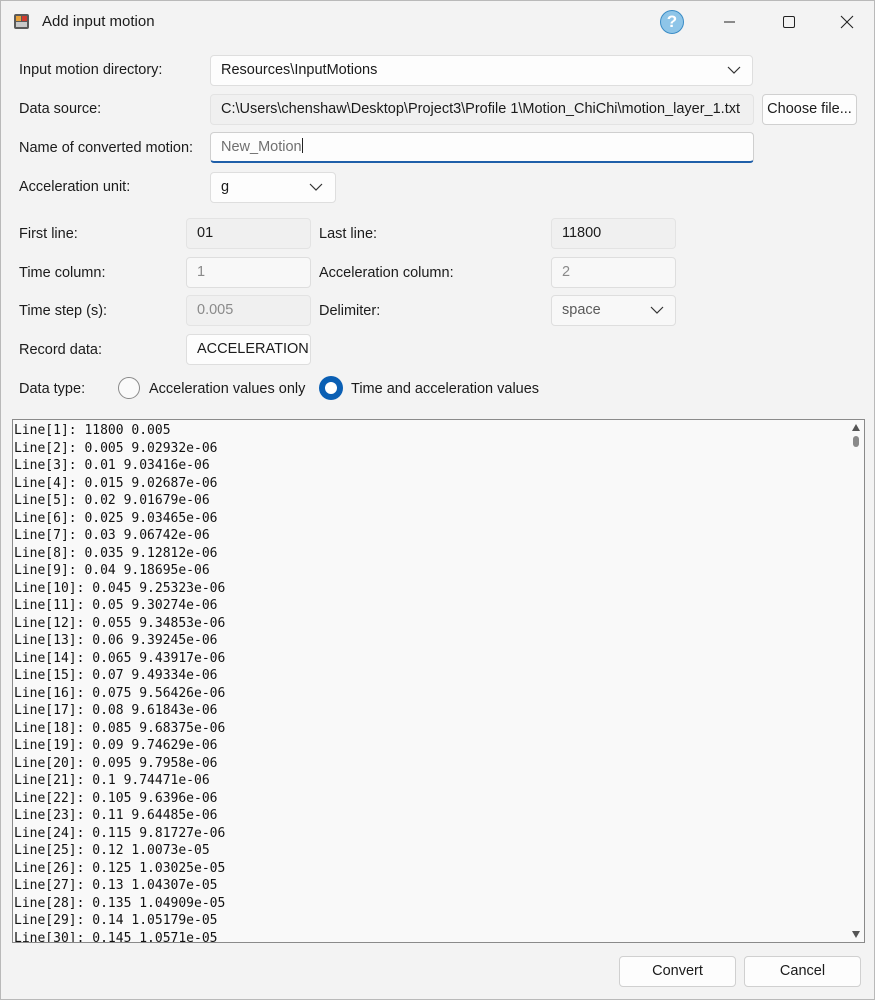  I want to click on app-icon, so click(21, 21).